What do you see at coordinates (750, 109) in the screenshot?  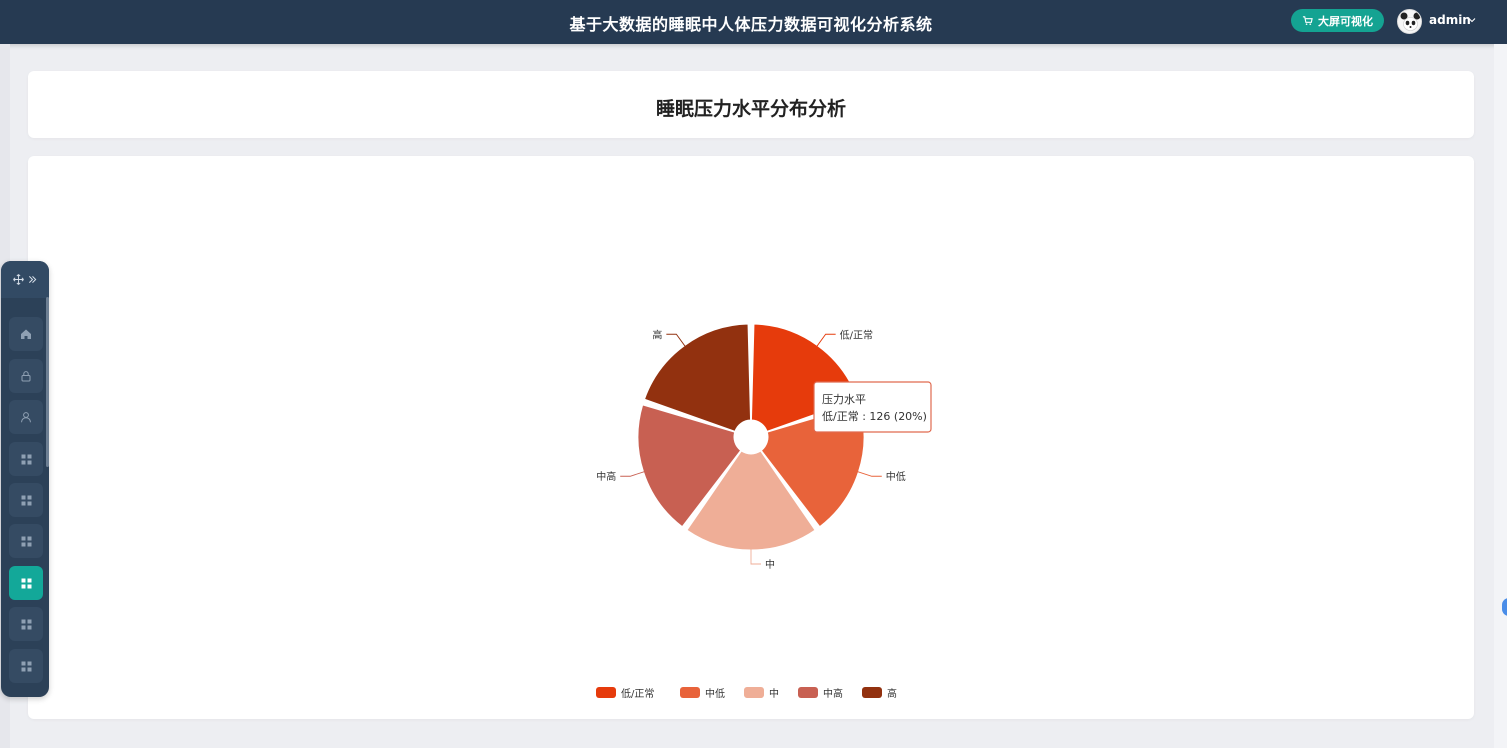 I see `page-title: 睡眠压力水平分布分析` at bounding box center [750, 109].